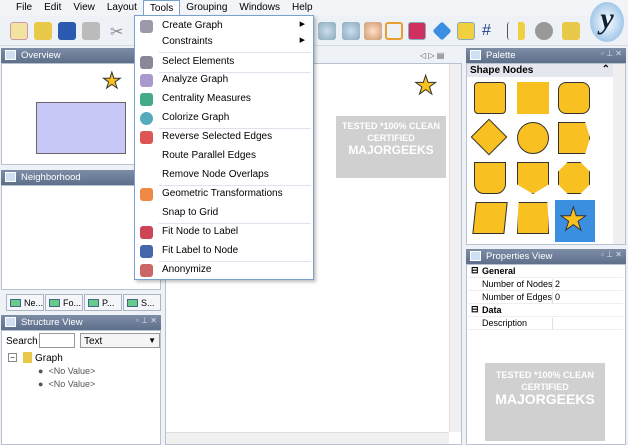 The height and width of the screenshot is (445, 628). I want to click on menu-item-reverse-edges: Reverse Selected Edges, so click(224, 137).